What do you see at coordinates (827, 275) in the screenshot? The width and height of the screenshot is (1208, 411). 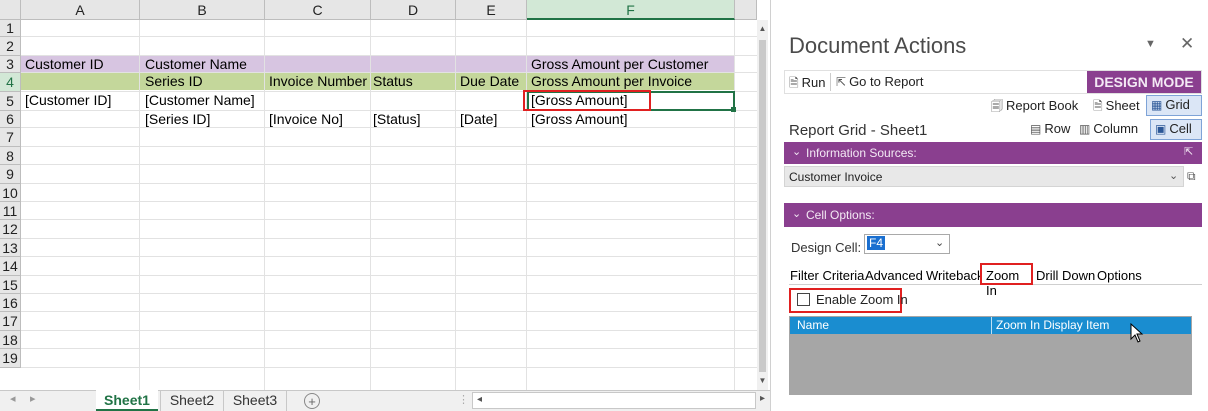 I see `tab-filter-criteria: Filter Criteria` at bounding box center [827, 275].